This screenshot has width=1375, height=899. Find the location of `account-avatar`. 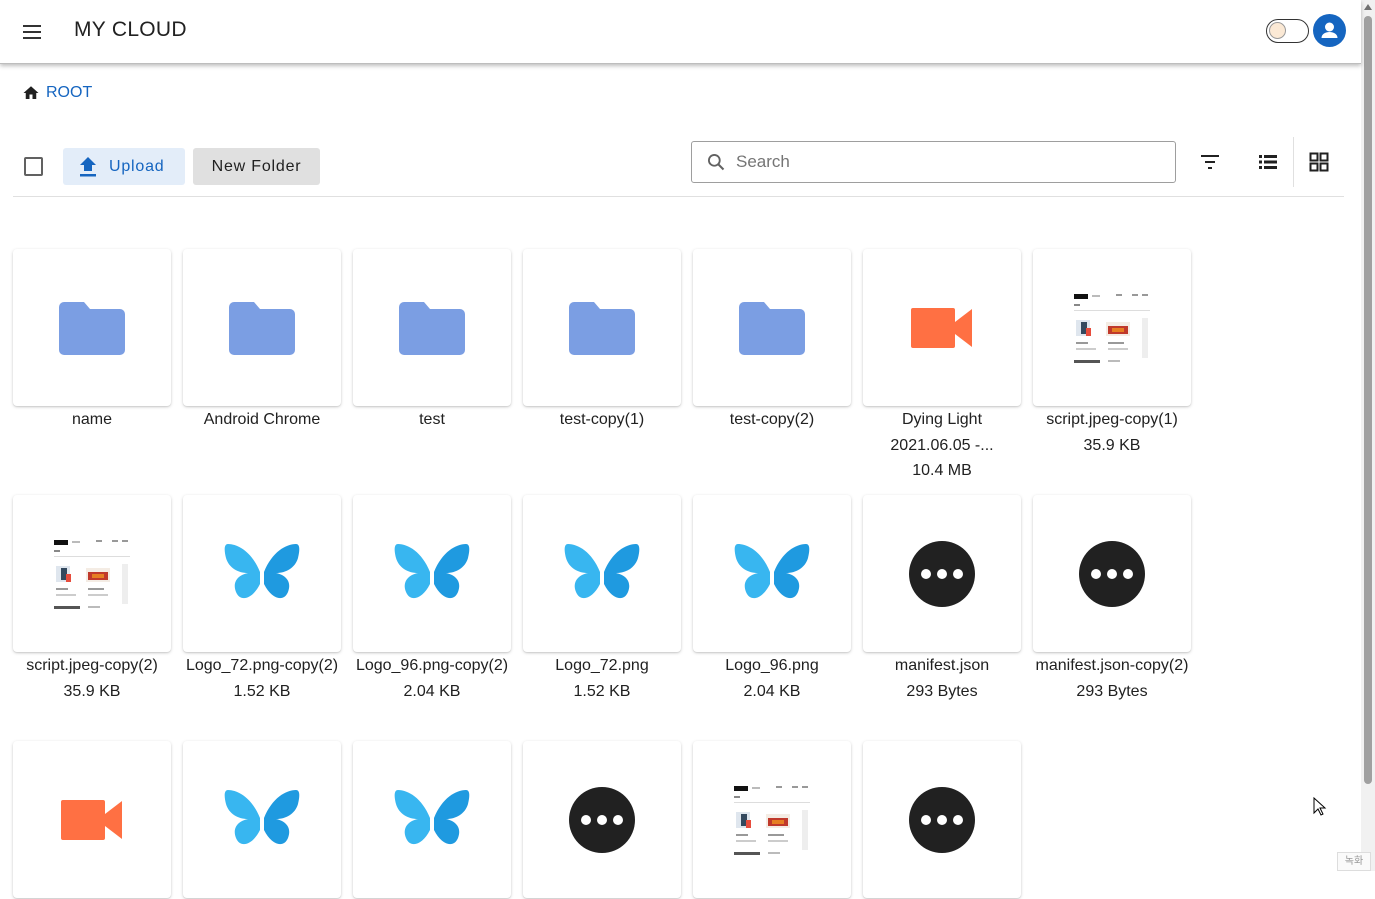

account-avatar is located at coordinates (1329, 30).